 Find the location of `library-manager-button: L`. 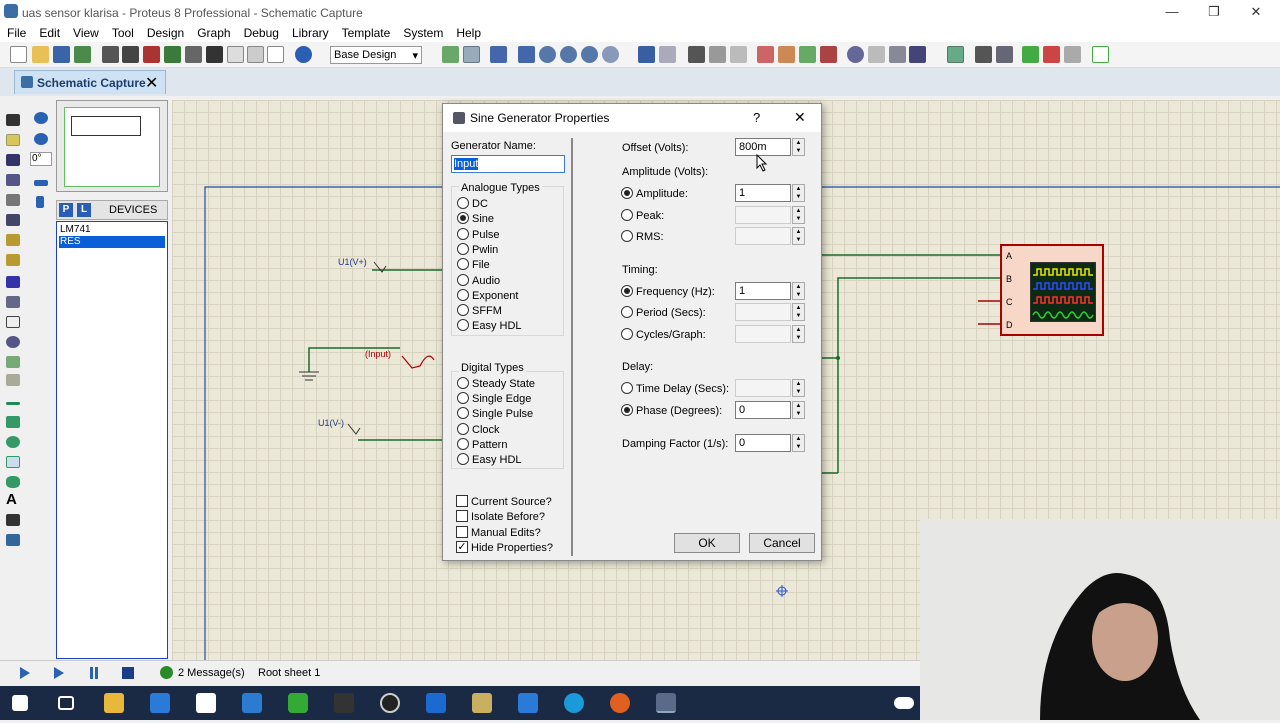

library-manager-button: L is located at coordinates (84, 210).